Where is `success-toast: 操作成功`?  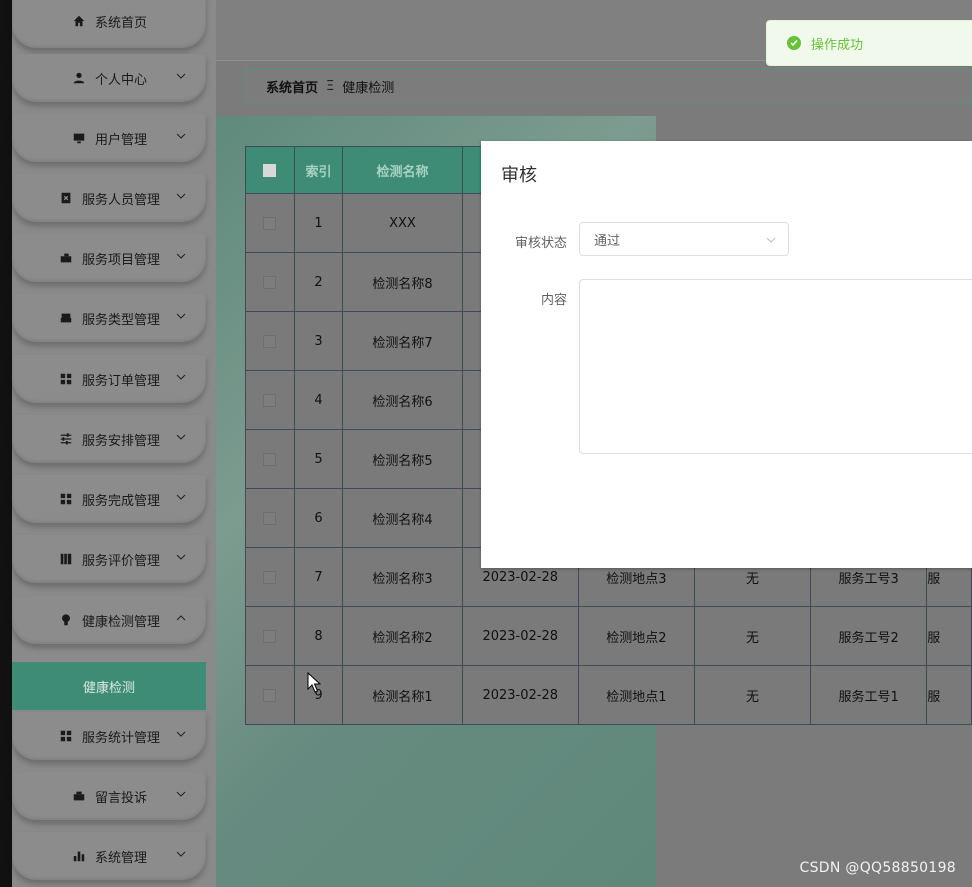
success-toast: 操作成功 is located at coordinates (869, 43).